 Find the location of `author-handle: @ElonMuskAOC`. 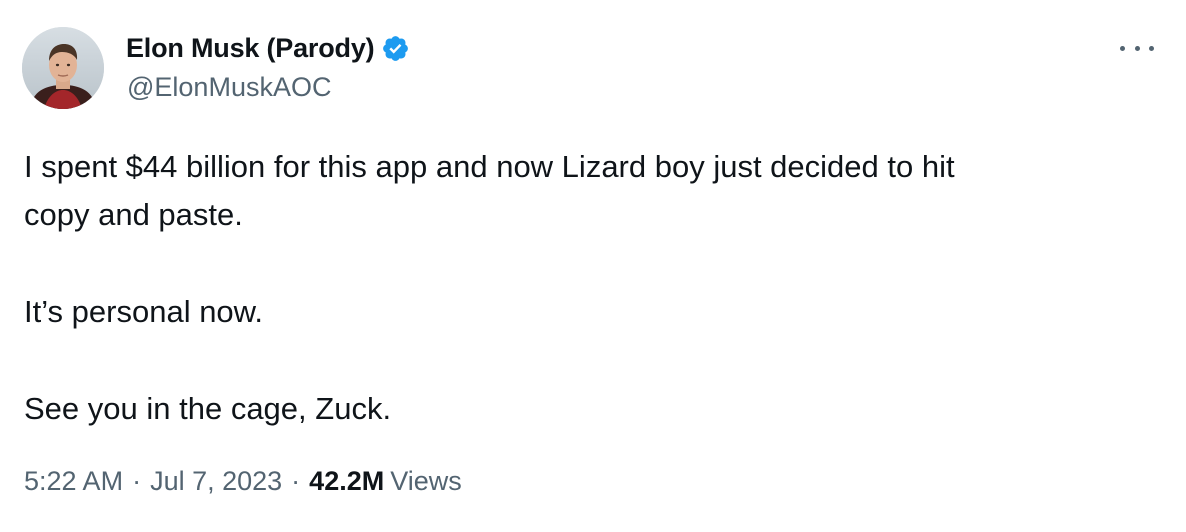

author-handle: @ElonMuskAOC is located at coordinates (229, 87).